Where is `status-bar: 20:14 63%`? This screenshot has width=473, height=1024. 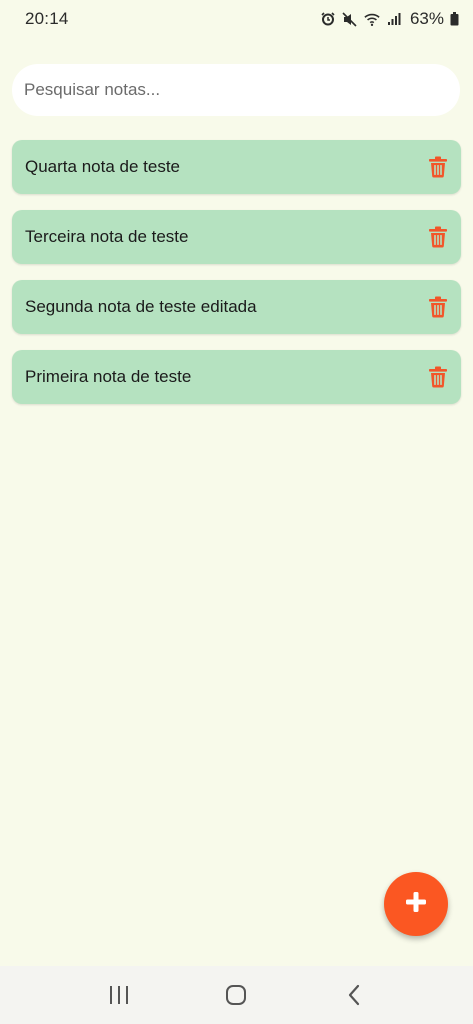
status-bar: 20:14 63% is located at coordinates (236, 19).